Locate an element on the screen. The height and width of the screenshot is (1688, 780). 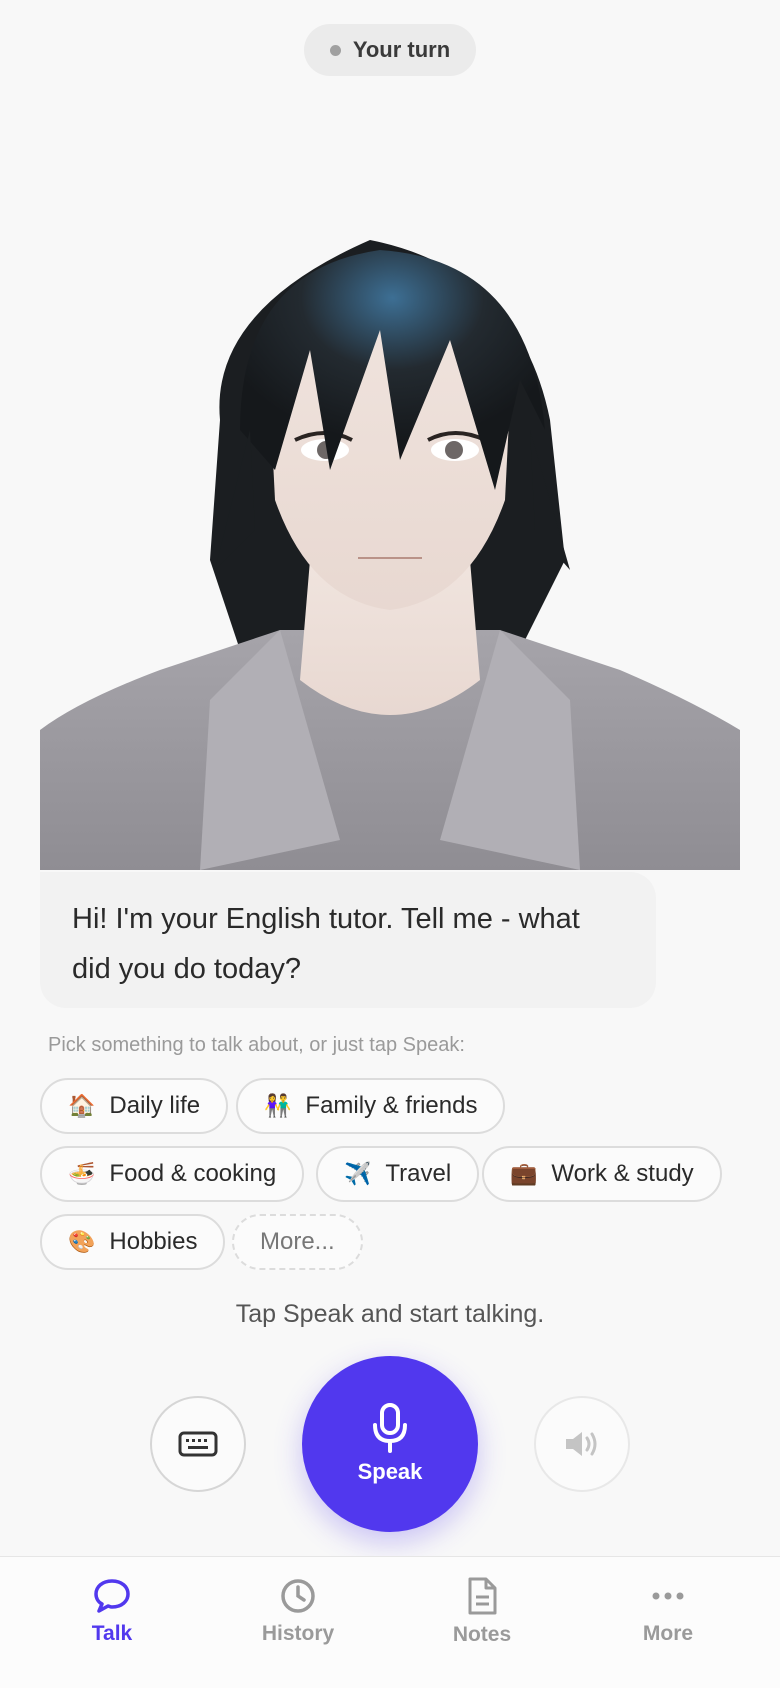
topic-chip-label: Daily life is located at coordinates (155, 1105).